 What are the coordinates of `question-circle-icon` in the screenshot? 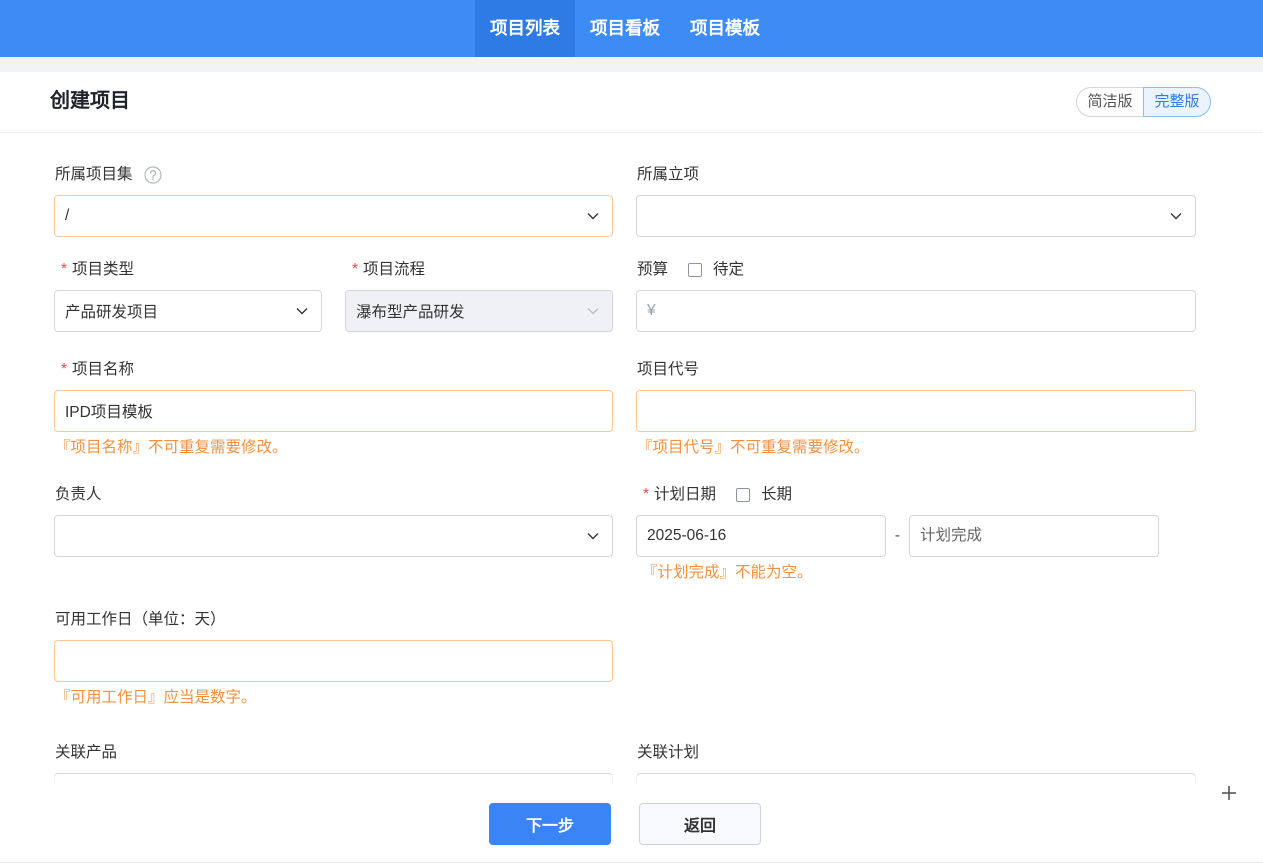 It's located at (152, 175).